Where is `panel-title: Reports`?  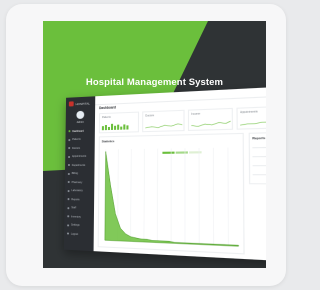 panel-title: Reports is located at coordinates (259, 138).